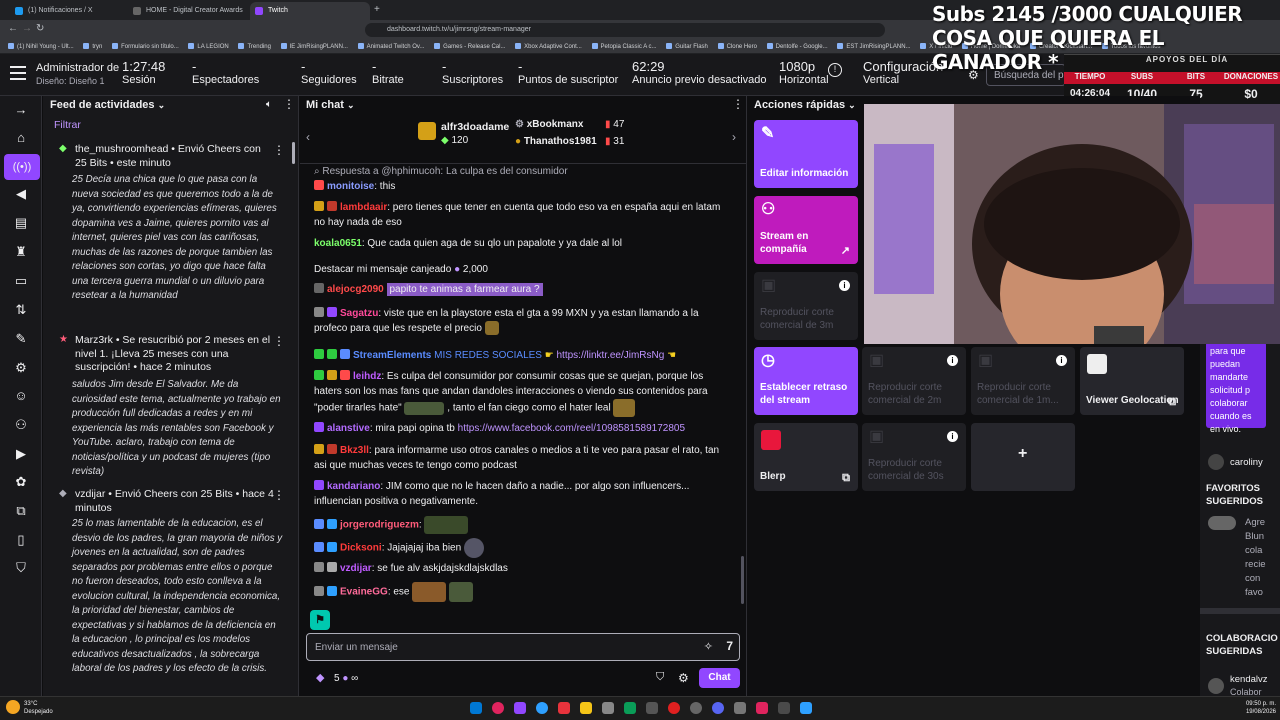  What do you see at coordinates (350, 186) in the screenshot?
I see `chat-username: monitoise` at bounding box center [350, 186].